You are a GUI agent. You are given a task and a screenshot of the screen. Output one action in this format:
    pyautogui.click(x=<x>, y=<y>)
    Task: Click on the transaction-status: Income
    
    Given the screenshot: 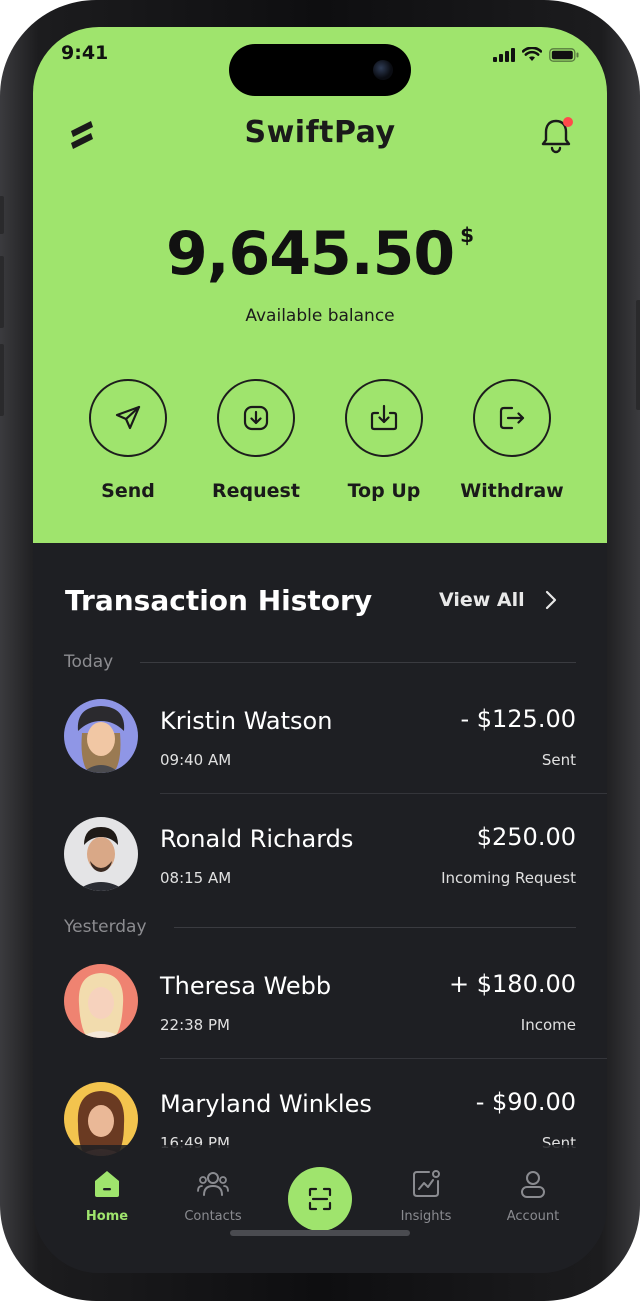 What is the action you would take?
    pyautogui.click(x=548, y=1025)
    